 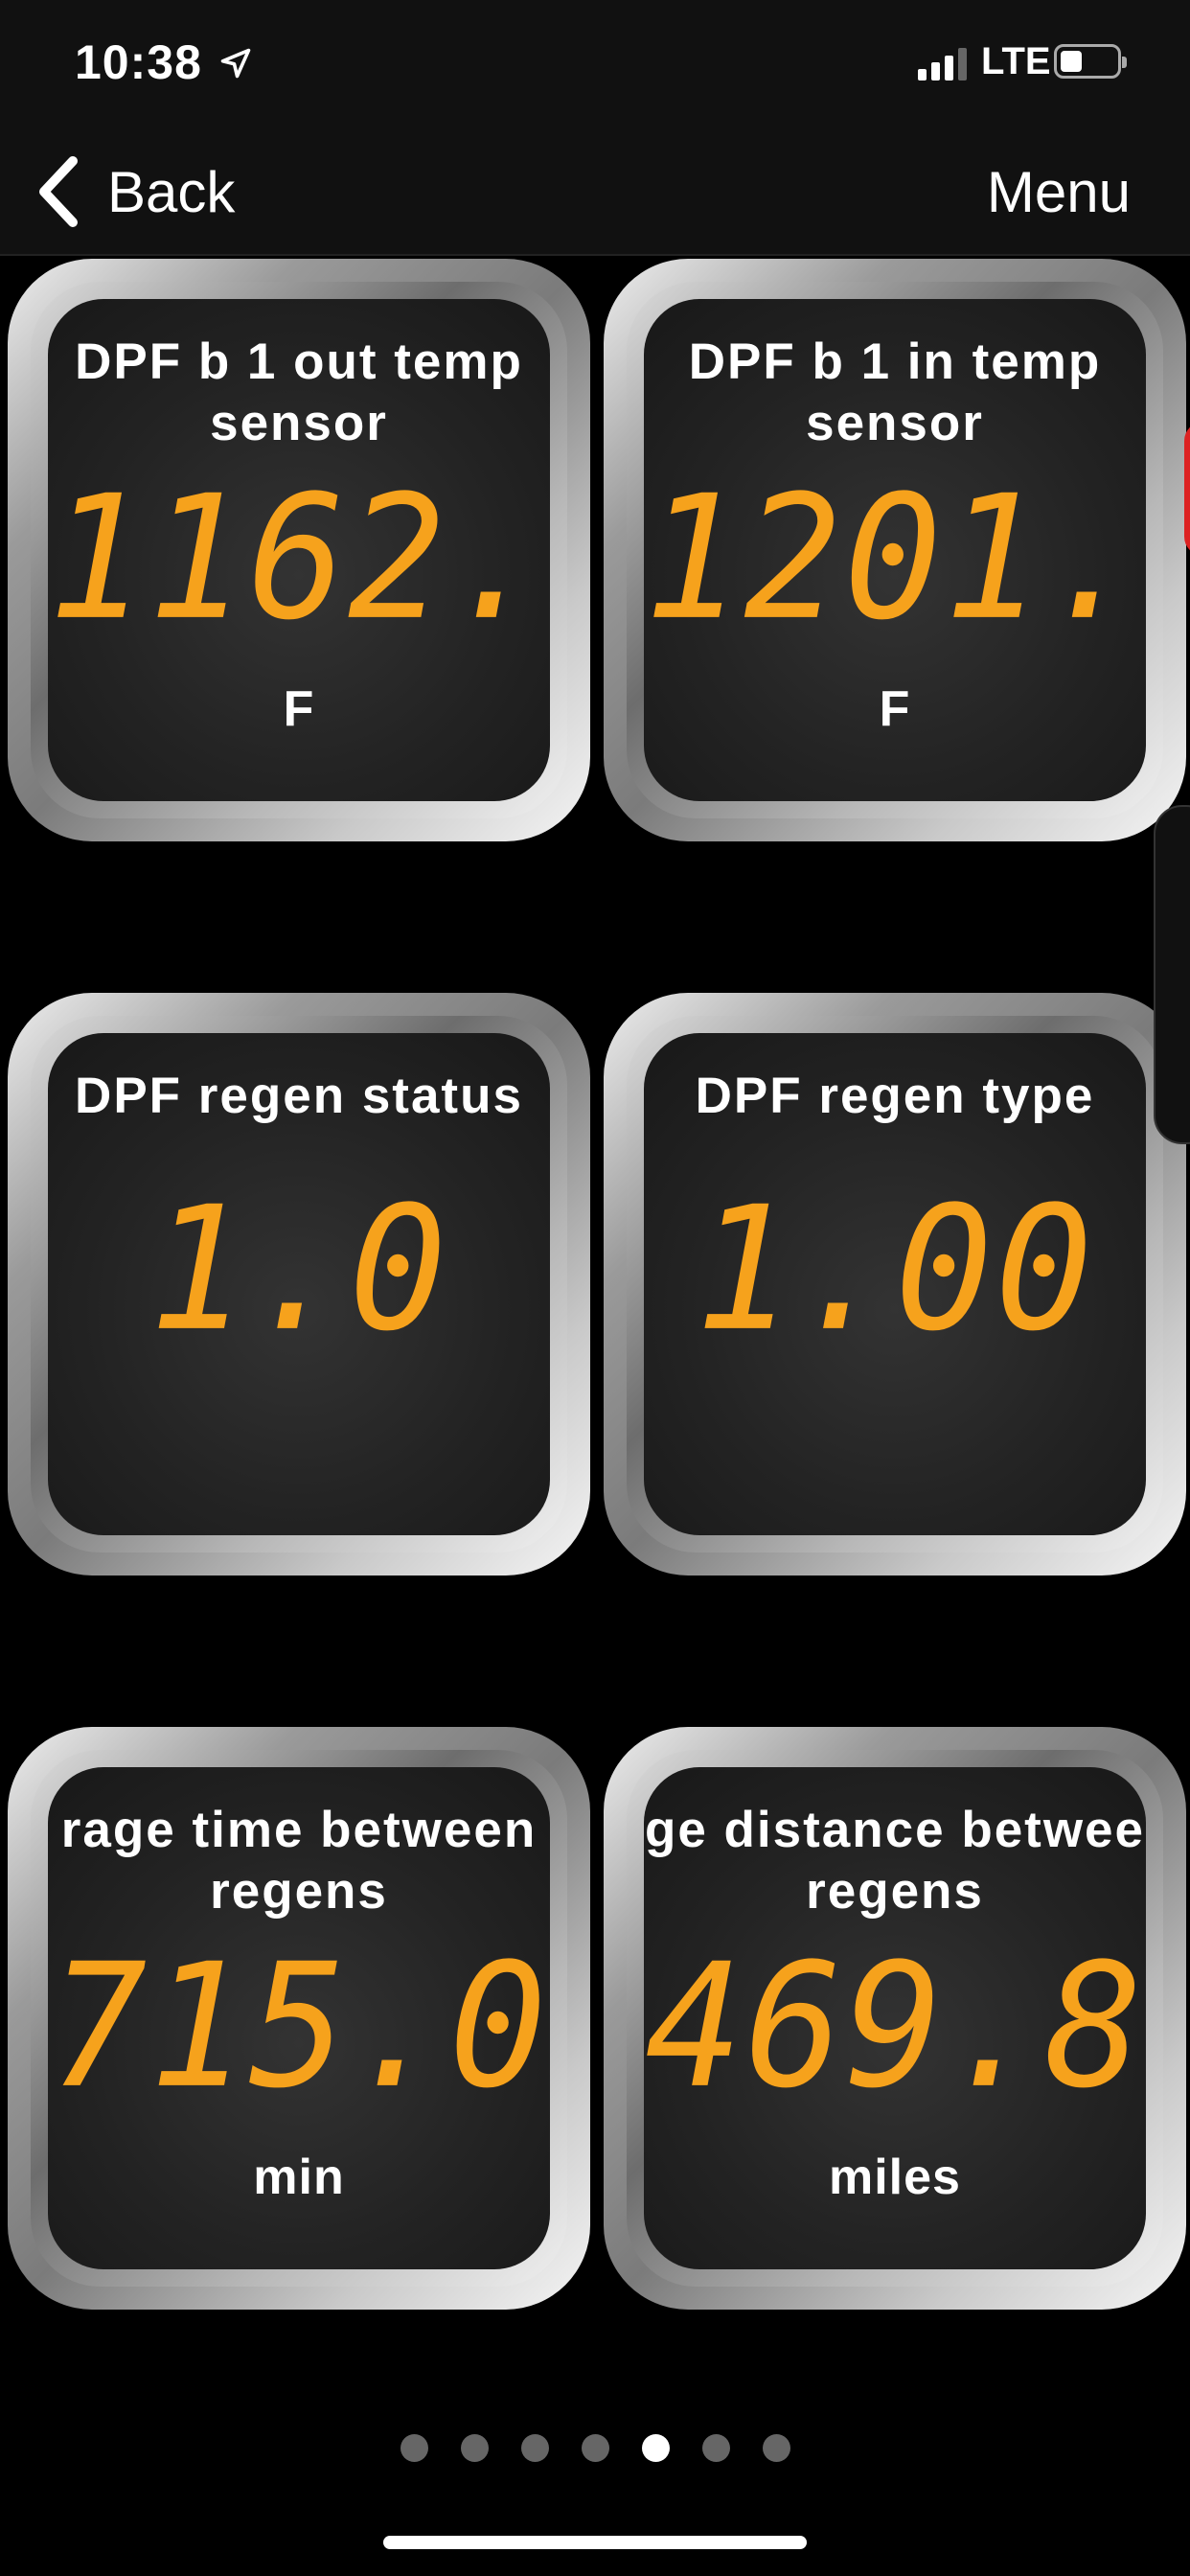 I want to click on gauge-title: ge distance betwee regens, so click(x=895, y=1861).